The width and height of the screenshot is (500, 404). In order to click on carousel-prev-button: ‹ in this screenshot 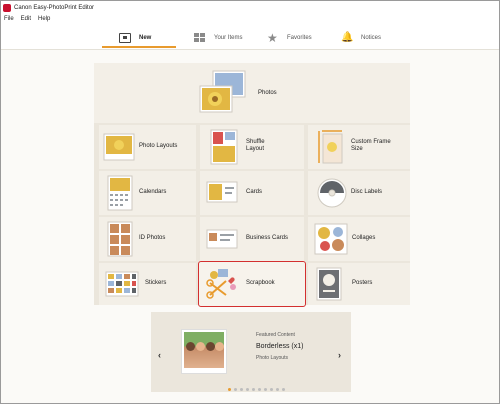, I will do `click(159, 355)`.